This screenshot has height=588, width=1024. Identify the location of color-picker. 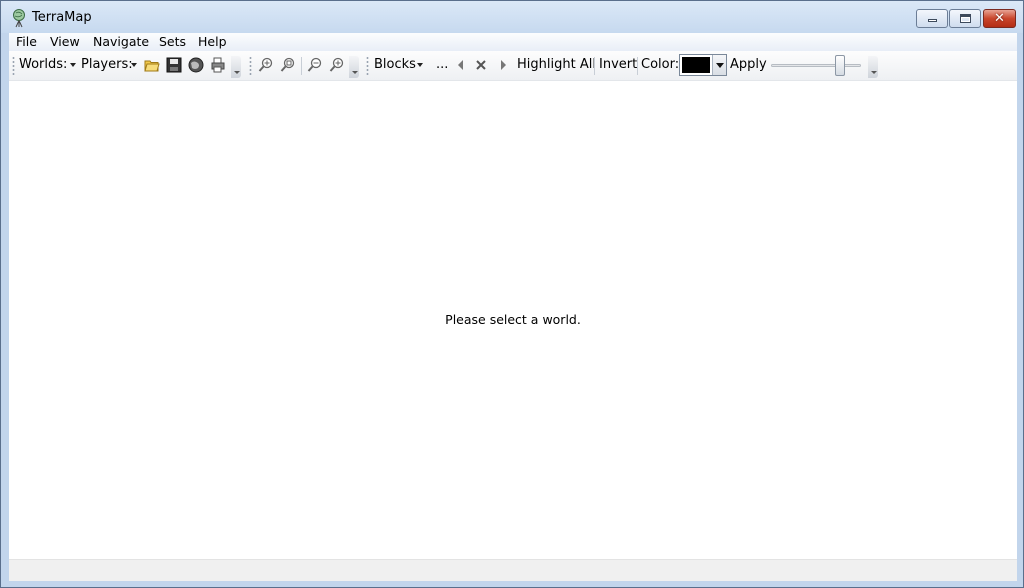
(703, 65).